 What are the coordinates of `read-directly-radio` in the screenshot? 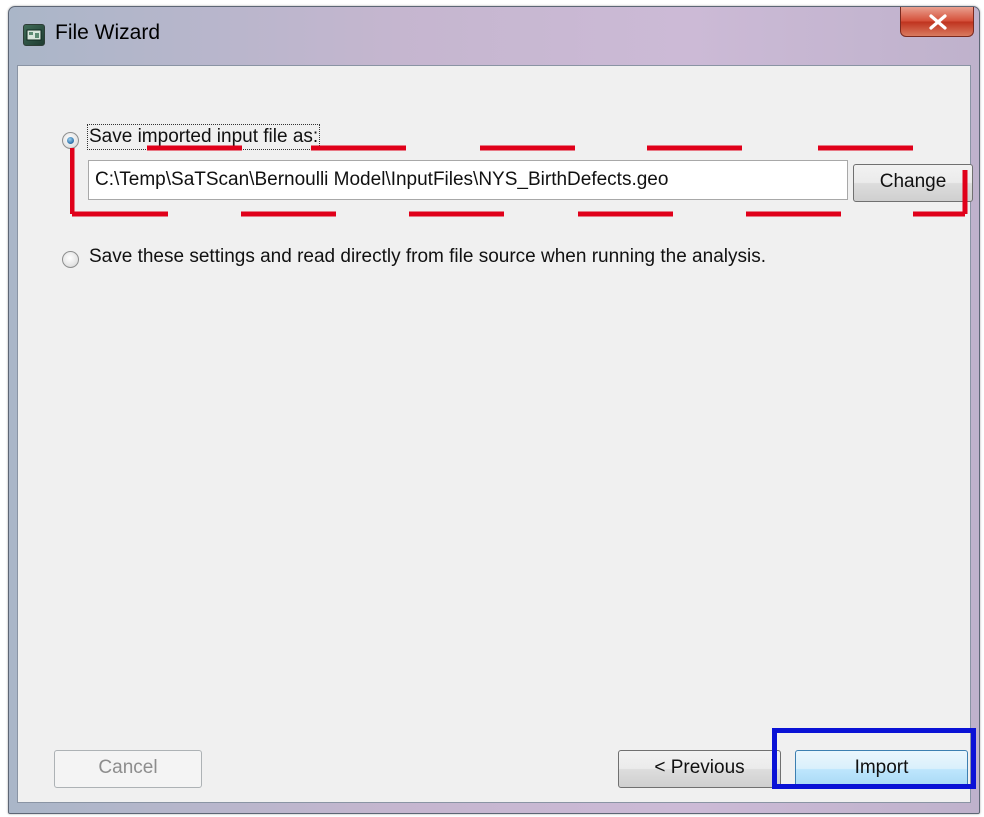 It's located at (70, 259).